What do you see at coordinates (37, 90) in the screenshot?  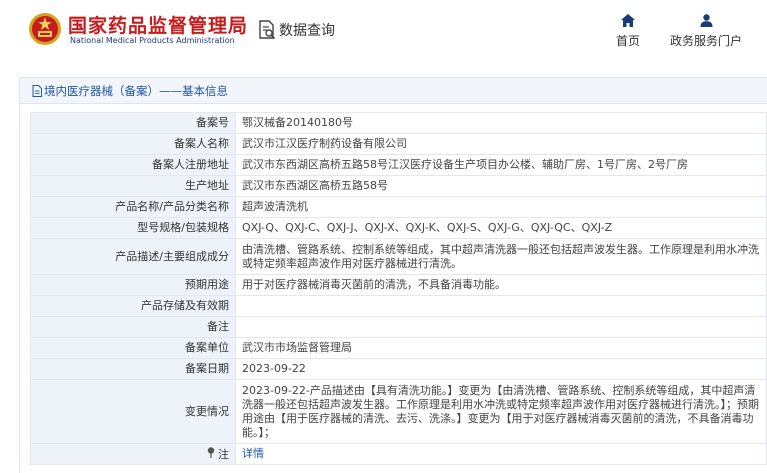 I see `document-icon` at bounding box center [37, 90].